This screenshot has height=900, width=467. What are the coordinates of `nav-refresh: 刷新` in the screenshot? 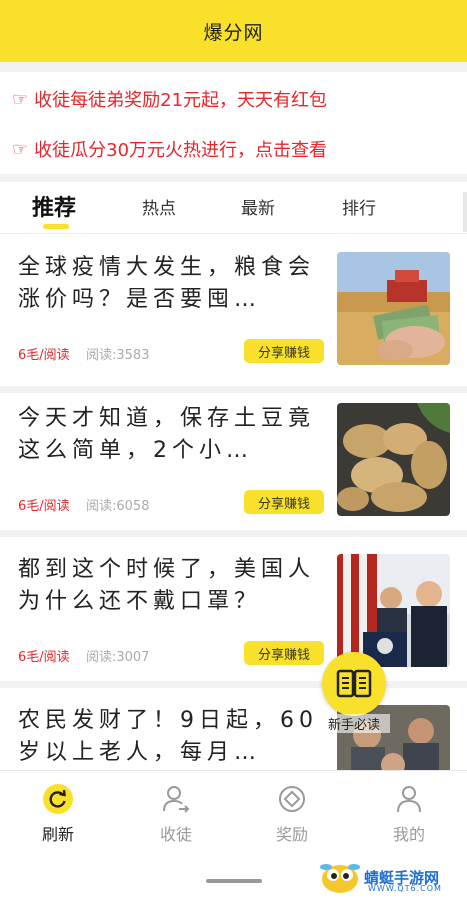 It's located at (58, 814).